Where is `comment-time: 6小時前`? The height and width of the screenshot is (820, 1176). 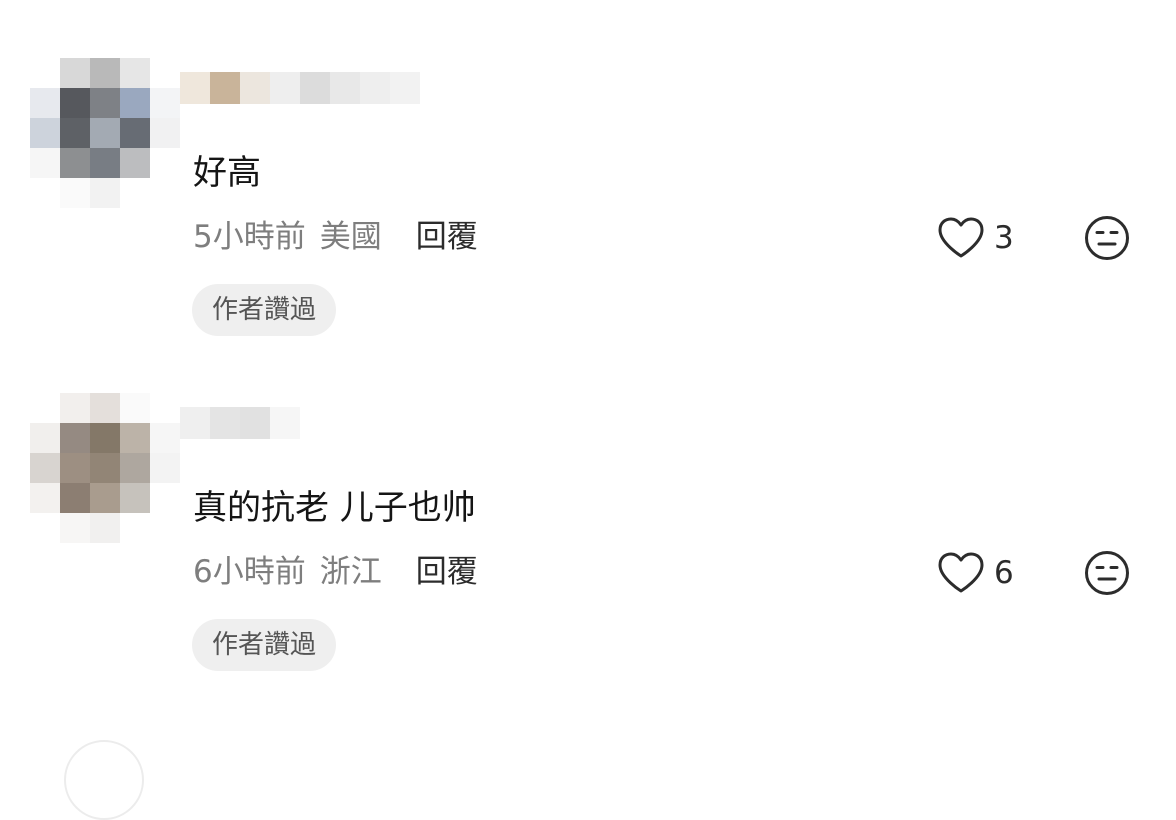
comment-time: 6小時前 is located at coordinates (249, 572).